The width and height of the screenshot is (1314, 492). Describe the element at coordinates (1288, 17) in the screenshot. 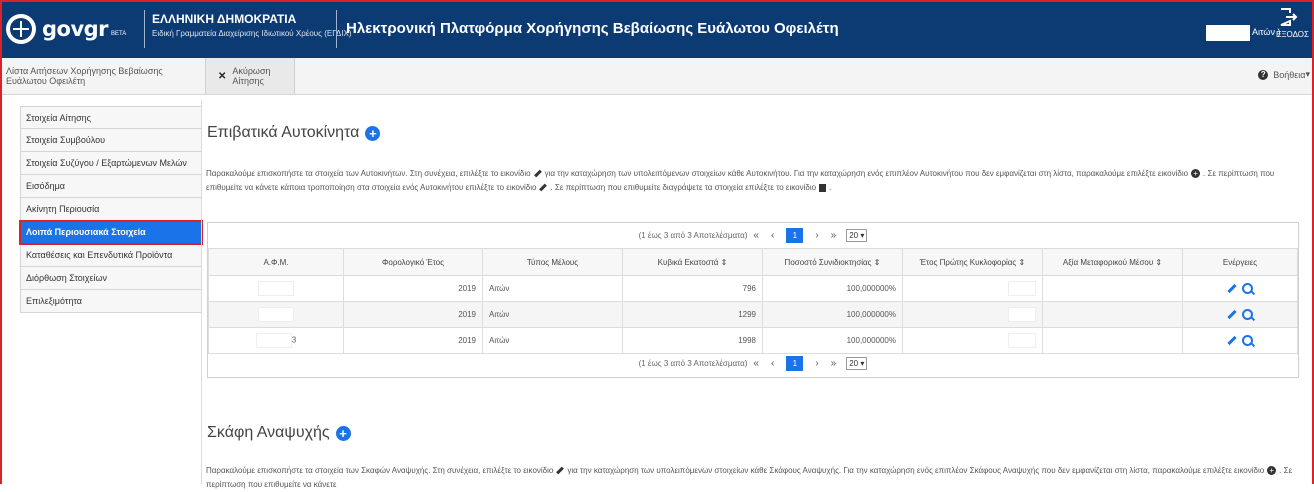

I see `exit-icon` at that location.